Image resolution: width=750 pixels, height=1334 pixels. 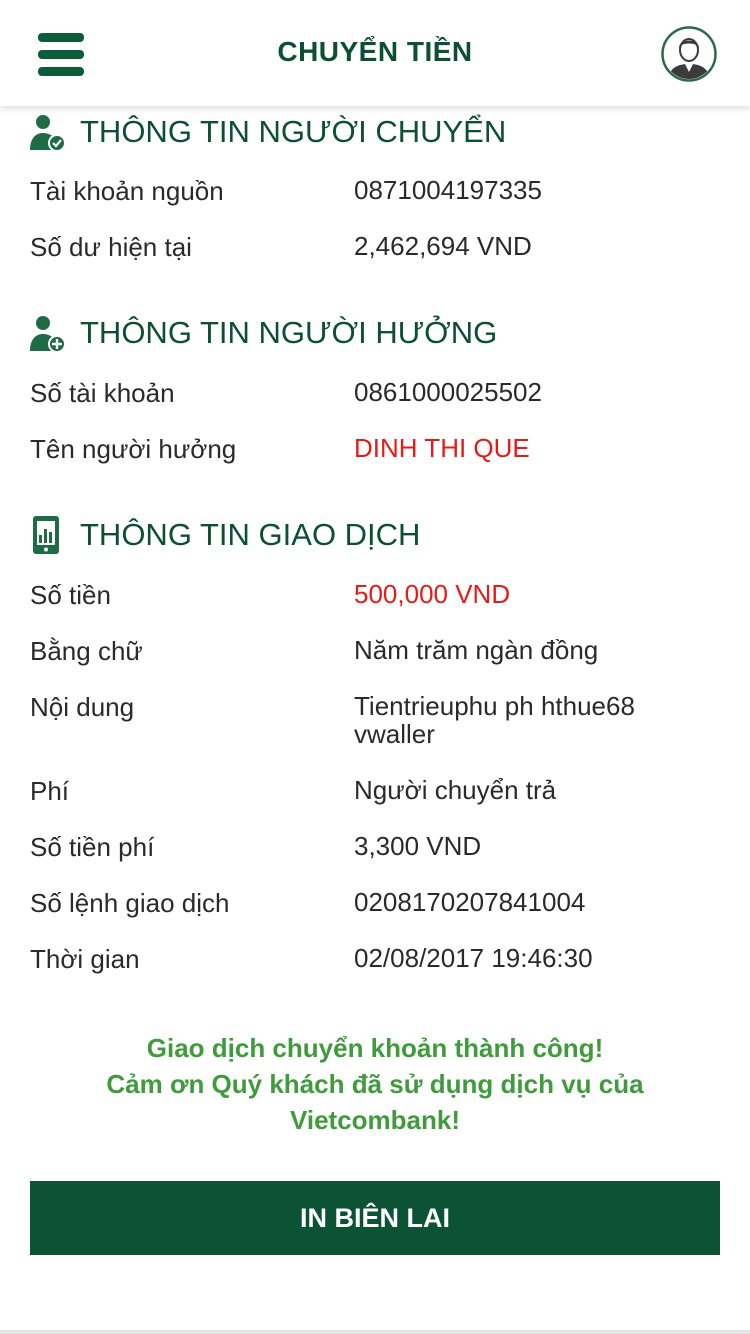 I want to click on bottom-divider, so click(x=375, y=1332).